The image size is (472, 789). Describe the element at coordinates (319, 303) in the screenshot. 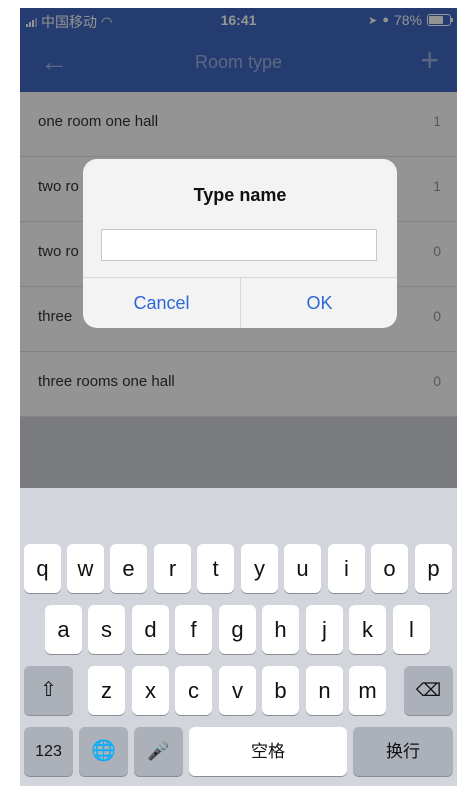

I see `ok-button: OK` at that location.